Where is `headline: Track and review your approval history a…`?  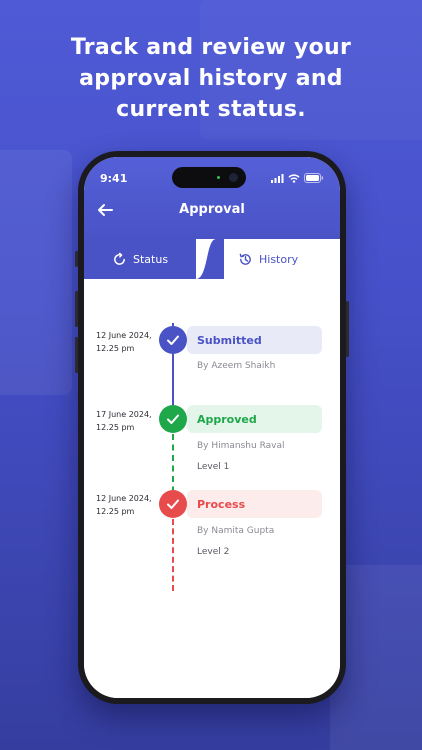 headline: Track and review your approval history a… is located at coordinates (211, 78).